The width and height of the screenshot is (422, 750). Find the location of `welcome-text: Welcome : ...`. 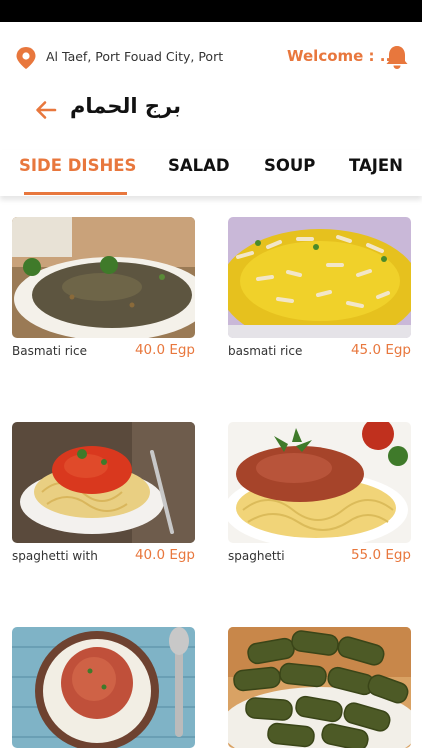

welcome-text: Welcome : ... is located at coordinates (342, 56).